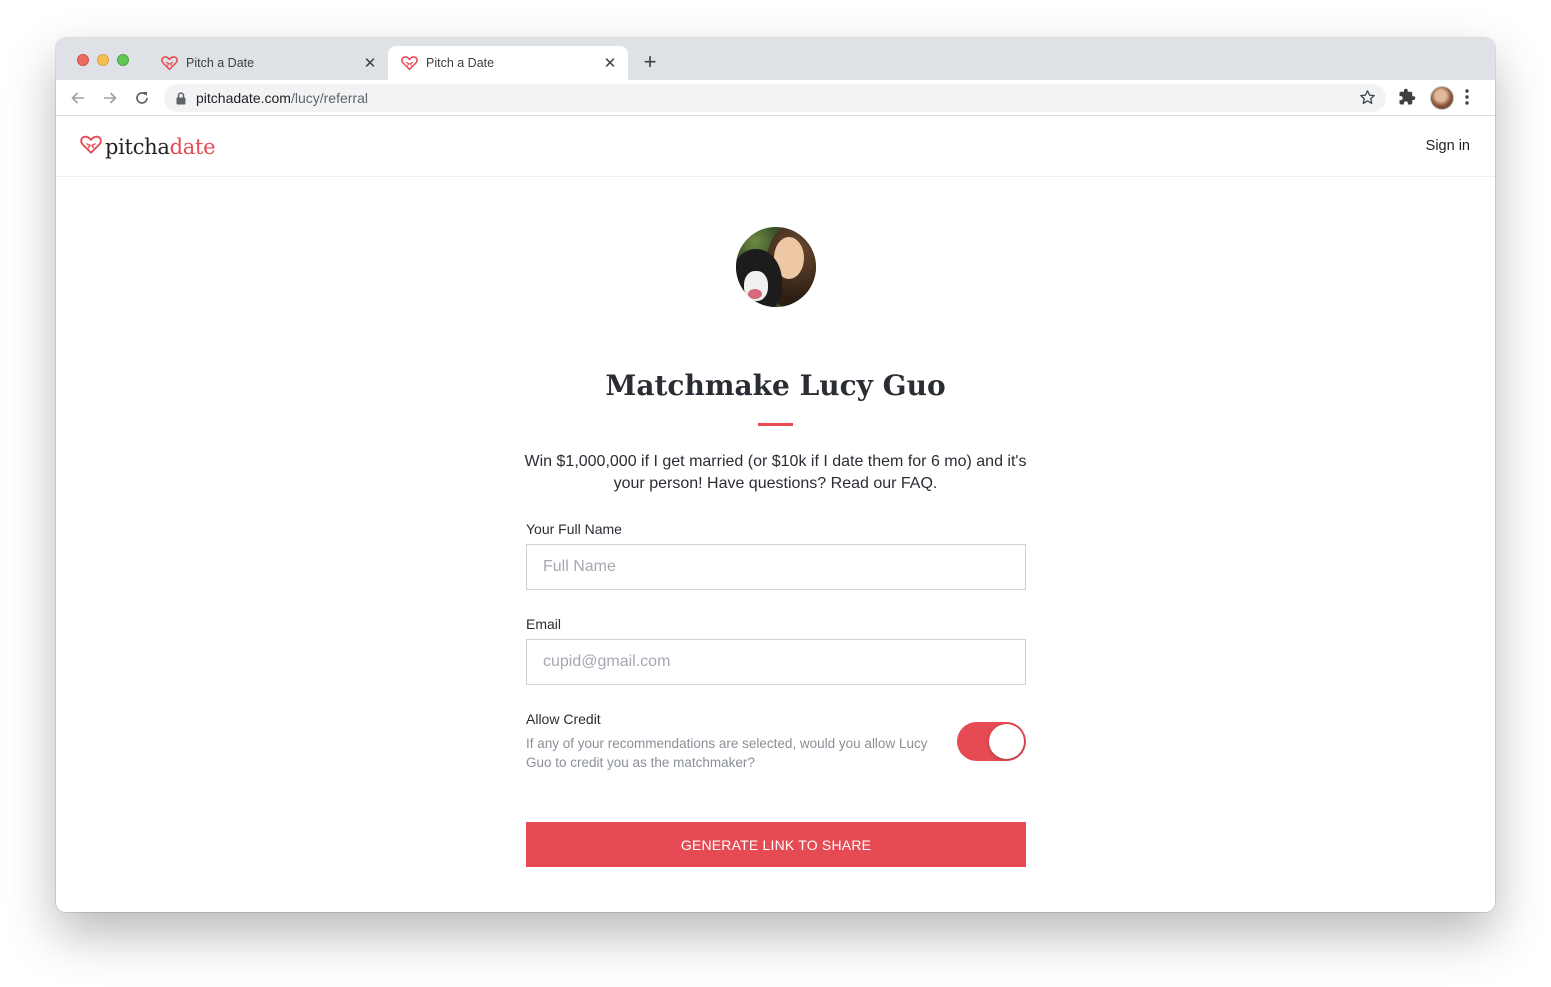 Image resolution: width=1551 pixels, height=987 pixels. I want to click on profile-photo, so click(776, 267).